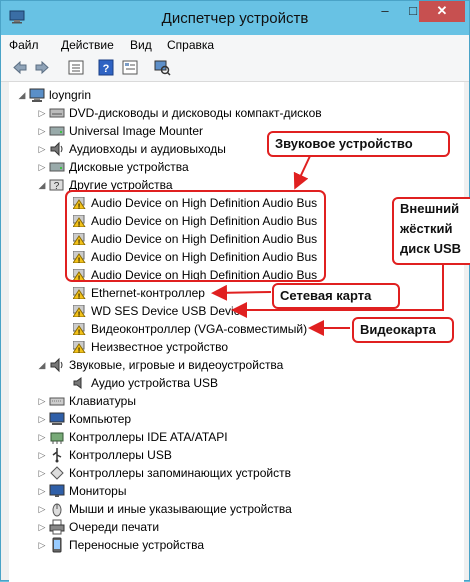 Image resolution: width=470 pixels, height=582 pixels. I want to click on tree-item-label: Звуковые, игровые и видеоустройства, so click(176, 365).